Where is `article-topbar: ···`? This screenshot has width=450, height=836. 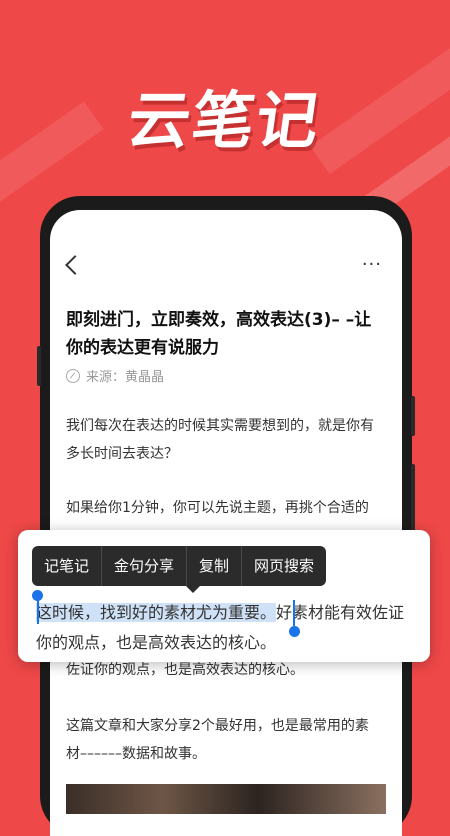
article-topbar: ··· is located at coordinates (226, 269).